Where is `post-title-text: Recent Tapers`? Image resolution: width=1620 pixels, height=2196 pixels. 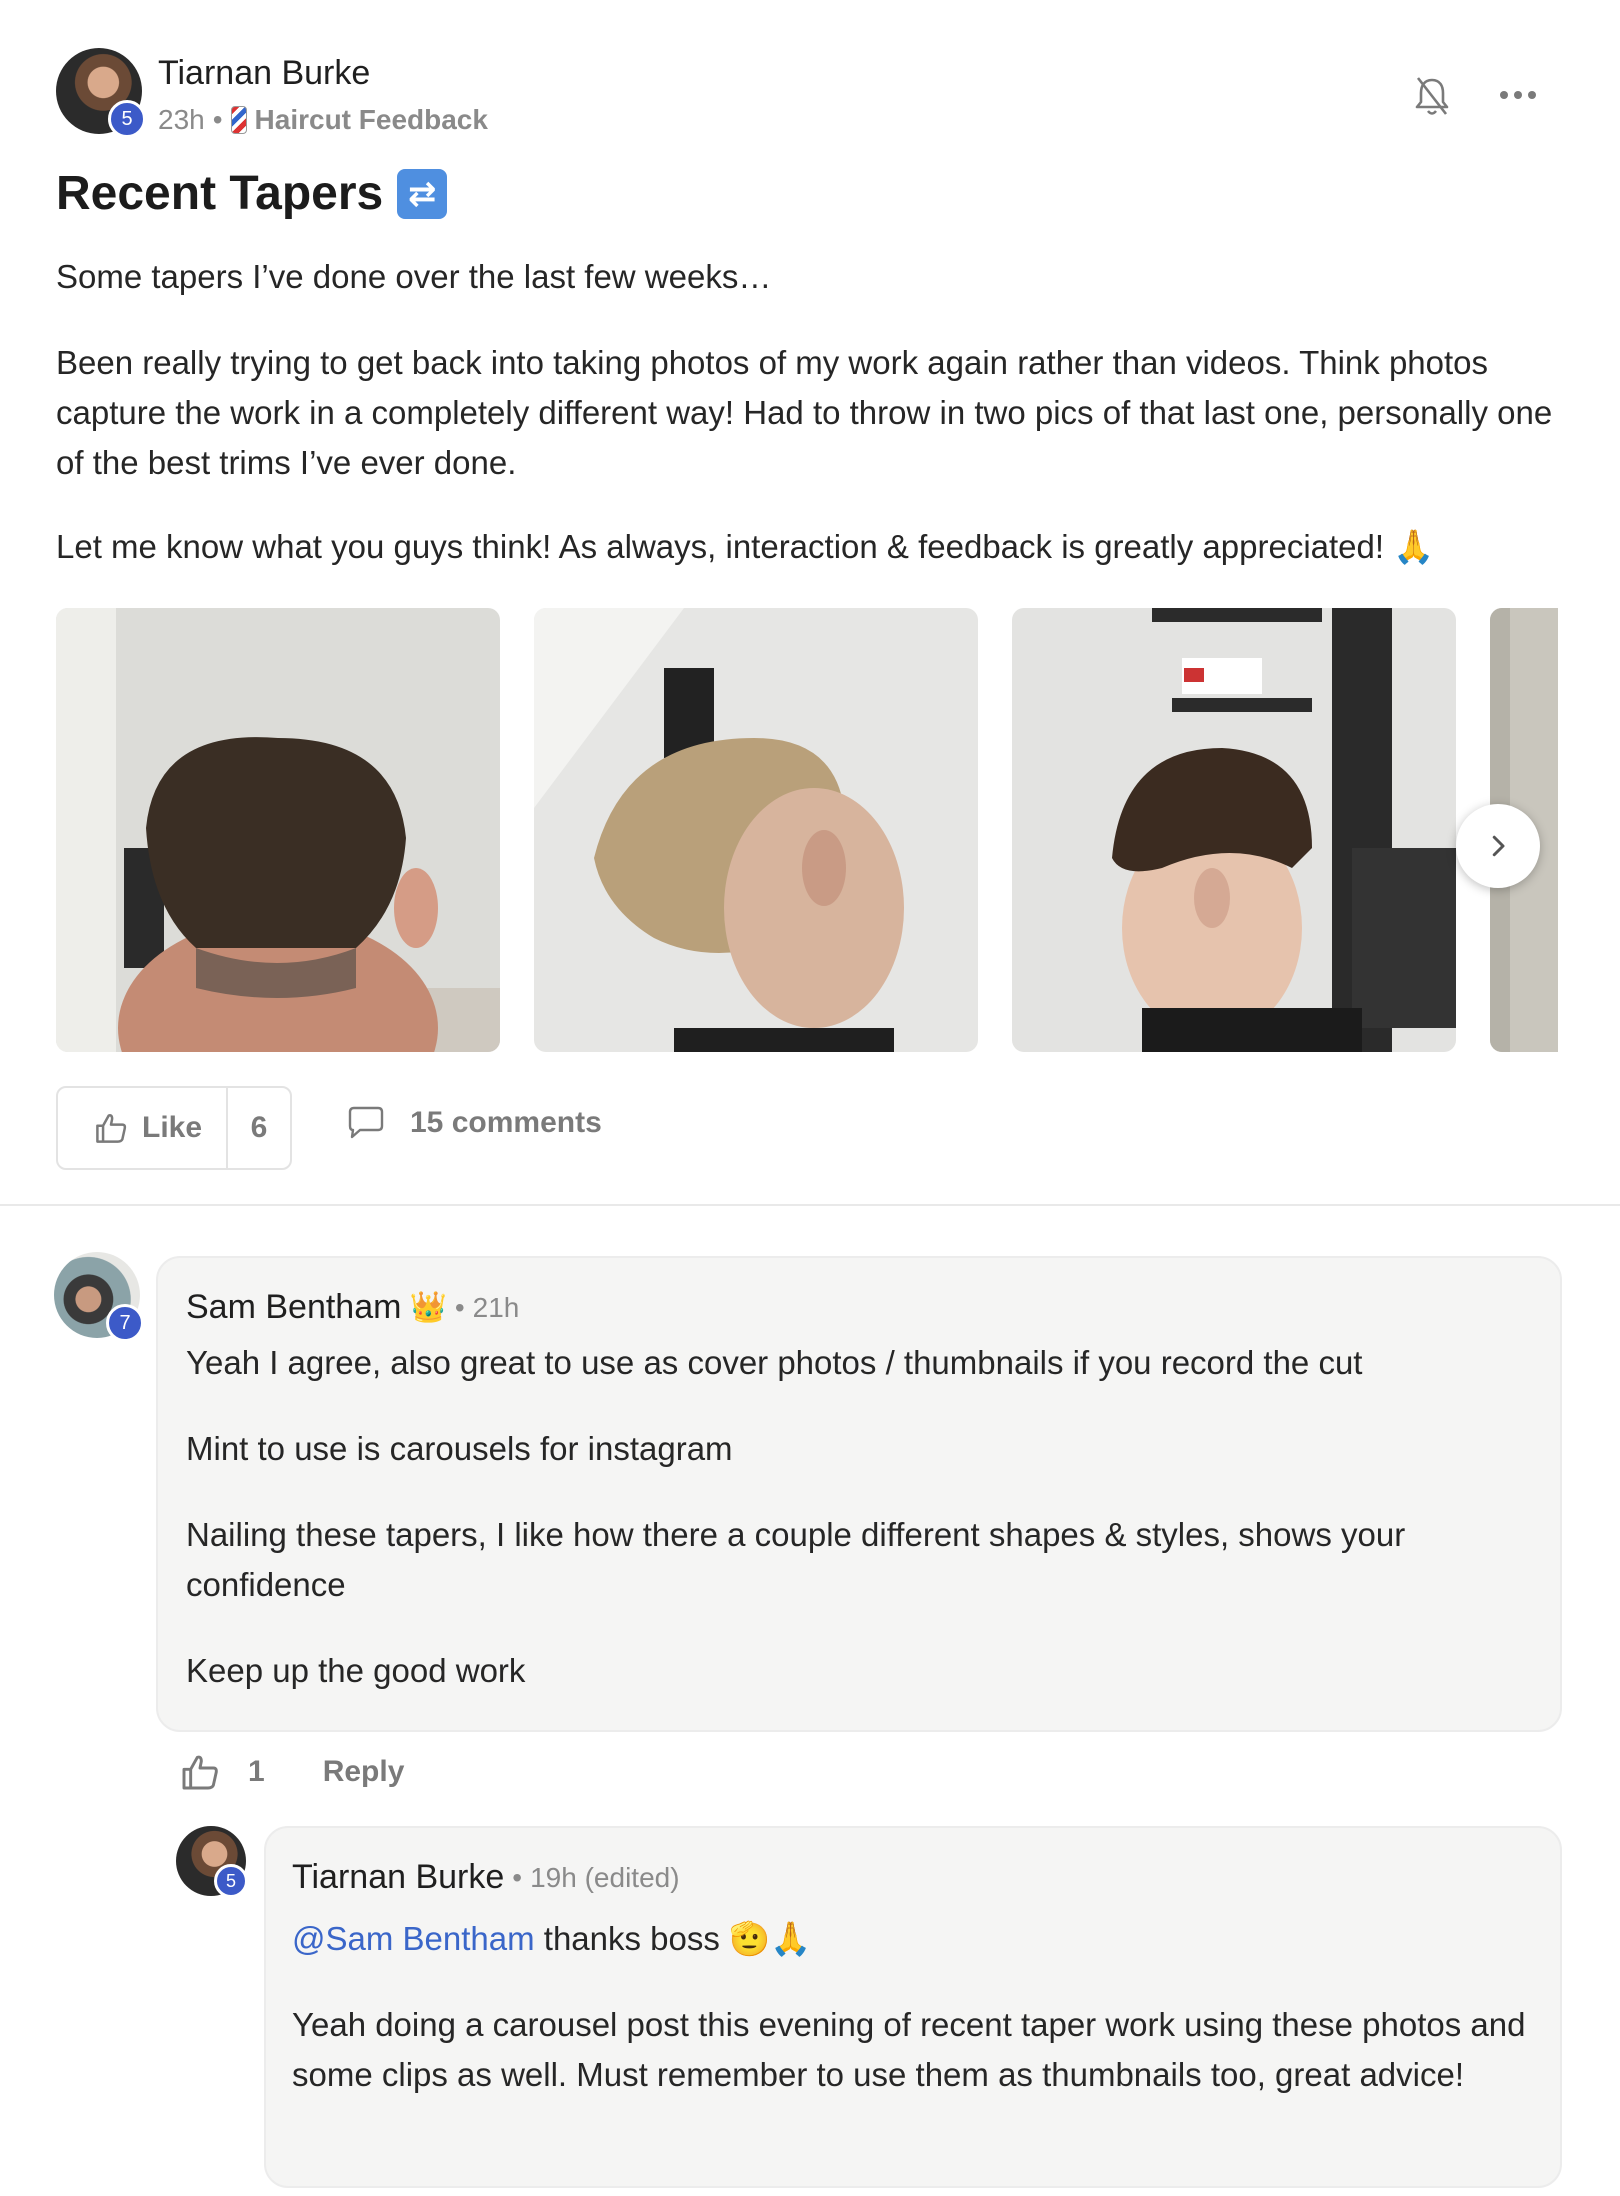
post-title-text: Recent Tapers is located at coordinates (220, 193).